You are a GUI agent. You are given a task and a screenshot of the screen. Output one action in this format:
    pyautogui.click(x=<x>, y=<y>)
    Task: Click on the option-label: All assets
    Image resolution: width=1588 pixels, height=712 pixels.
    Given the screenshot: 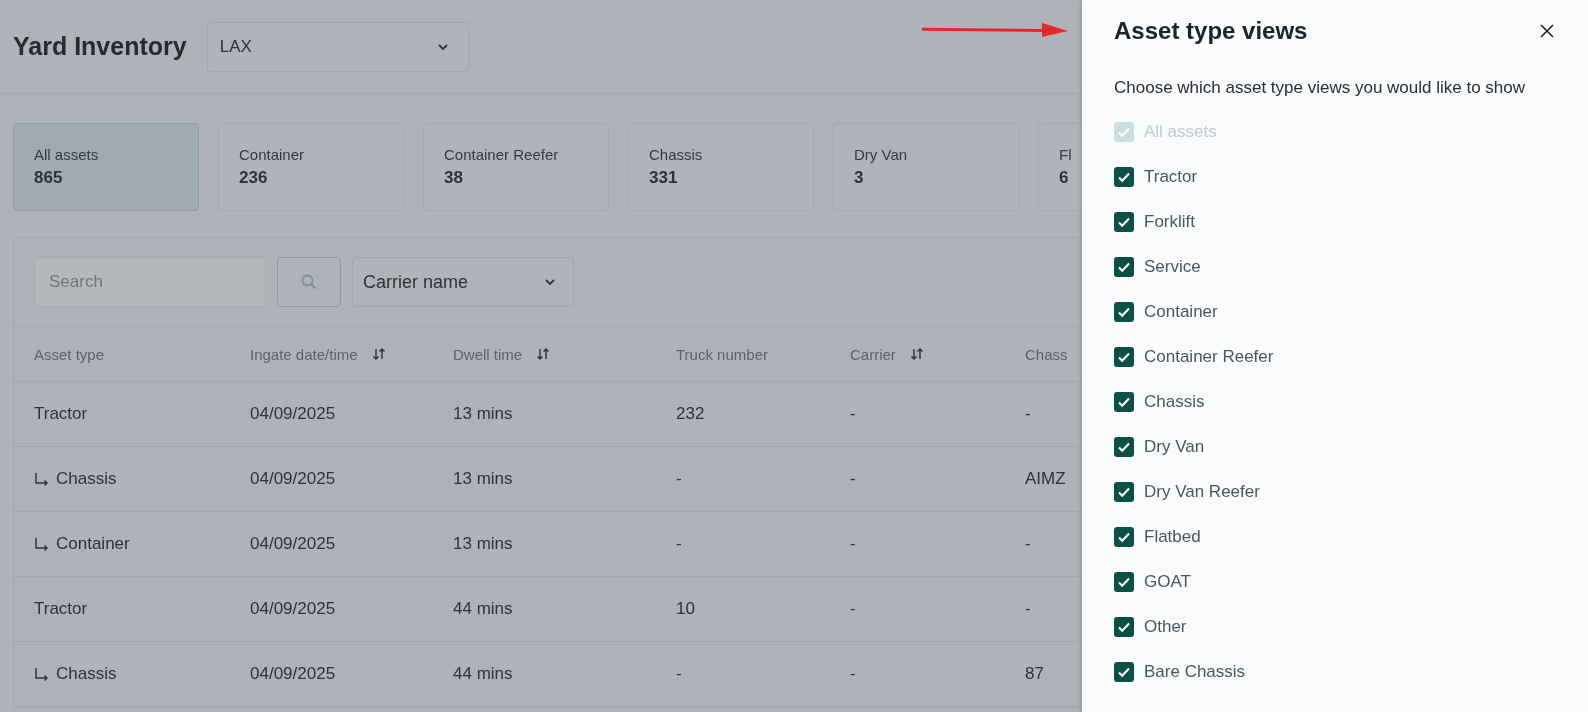 What is the action you would take?
    pyautogui.click(x=1180, y=132)
    